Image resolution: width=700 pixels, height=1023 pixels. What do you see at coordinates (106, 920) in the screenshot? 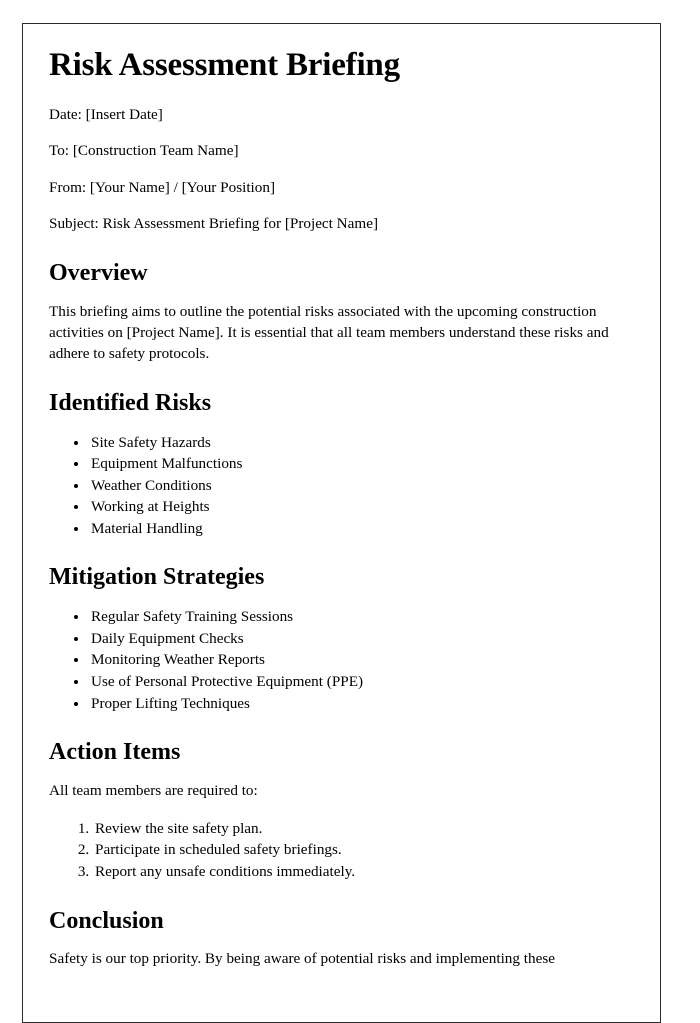
I see `section-heading-conclusion: Conclusion` at bounding box center [106, 920].